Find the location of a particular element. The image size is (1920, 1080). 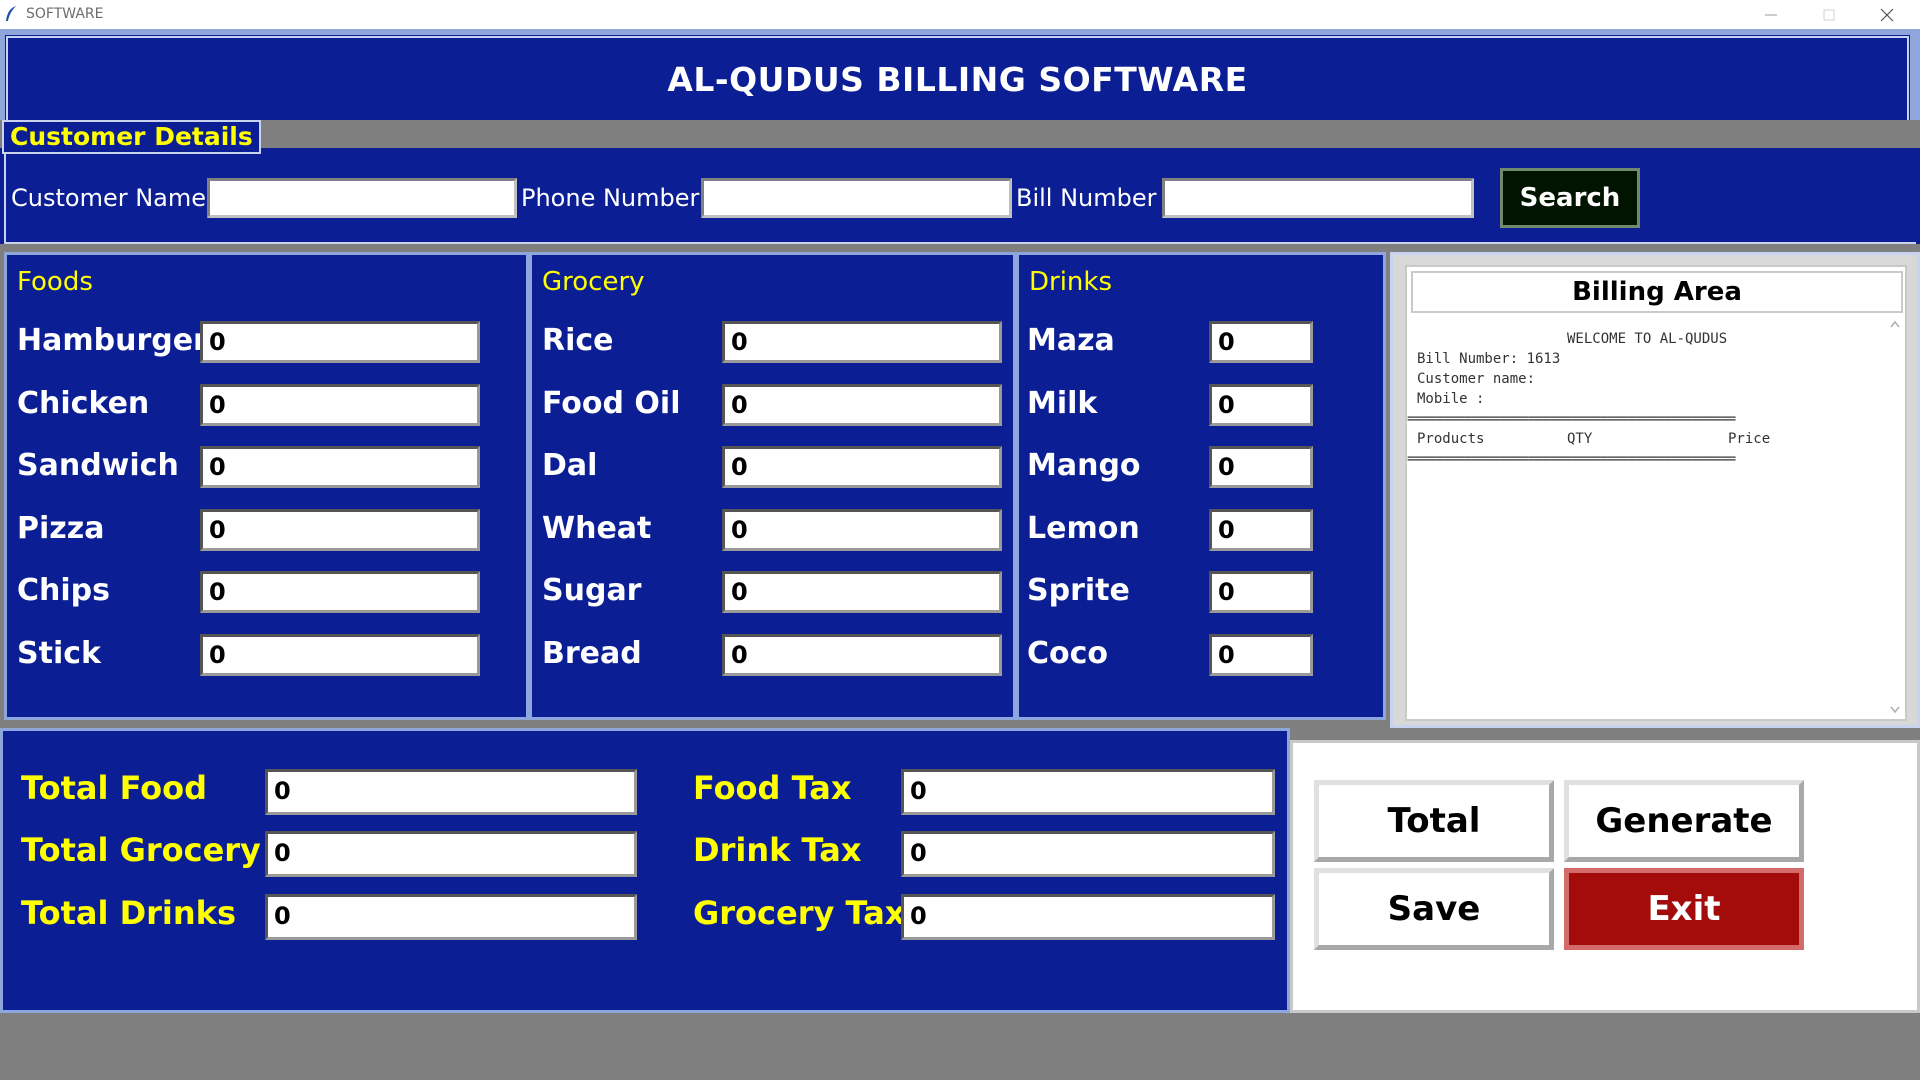

item-label-hamburger: Hamburger is located at coordinates (112, 340).